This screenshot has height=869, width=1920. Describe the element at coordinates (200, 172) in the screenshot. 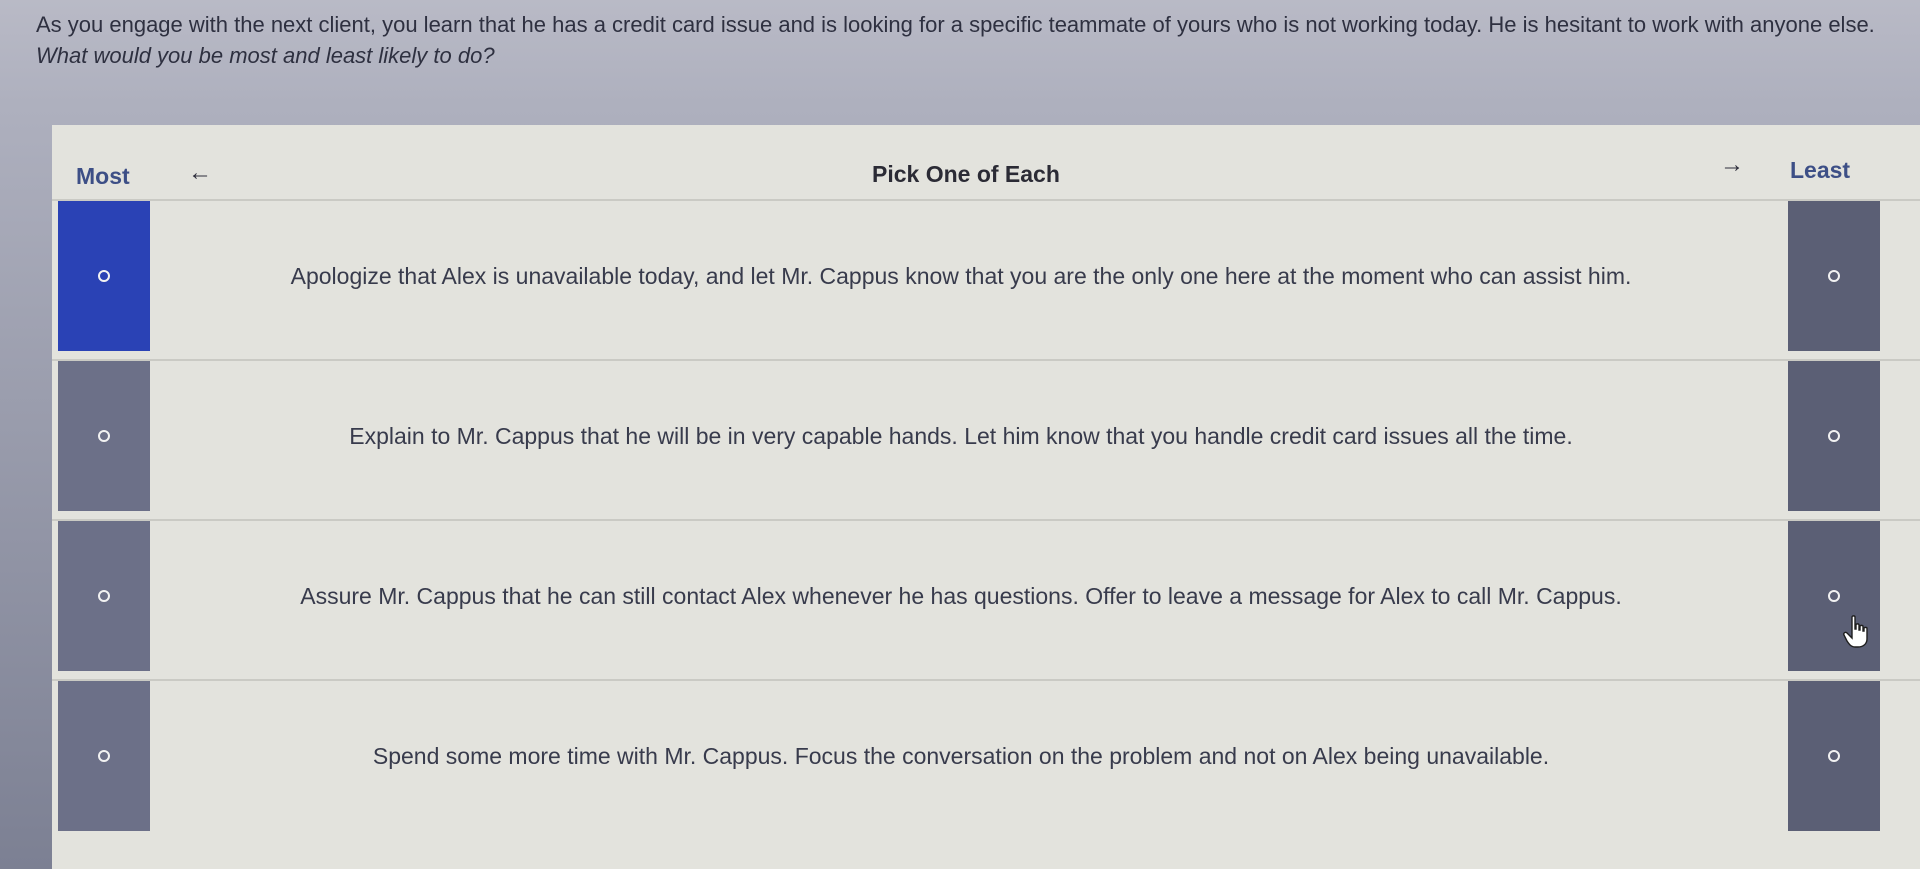

I see `arrow-left-icon: ←` at that location.